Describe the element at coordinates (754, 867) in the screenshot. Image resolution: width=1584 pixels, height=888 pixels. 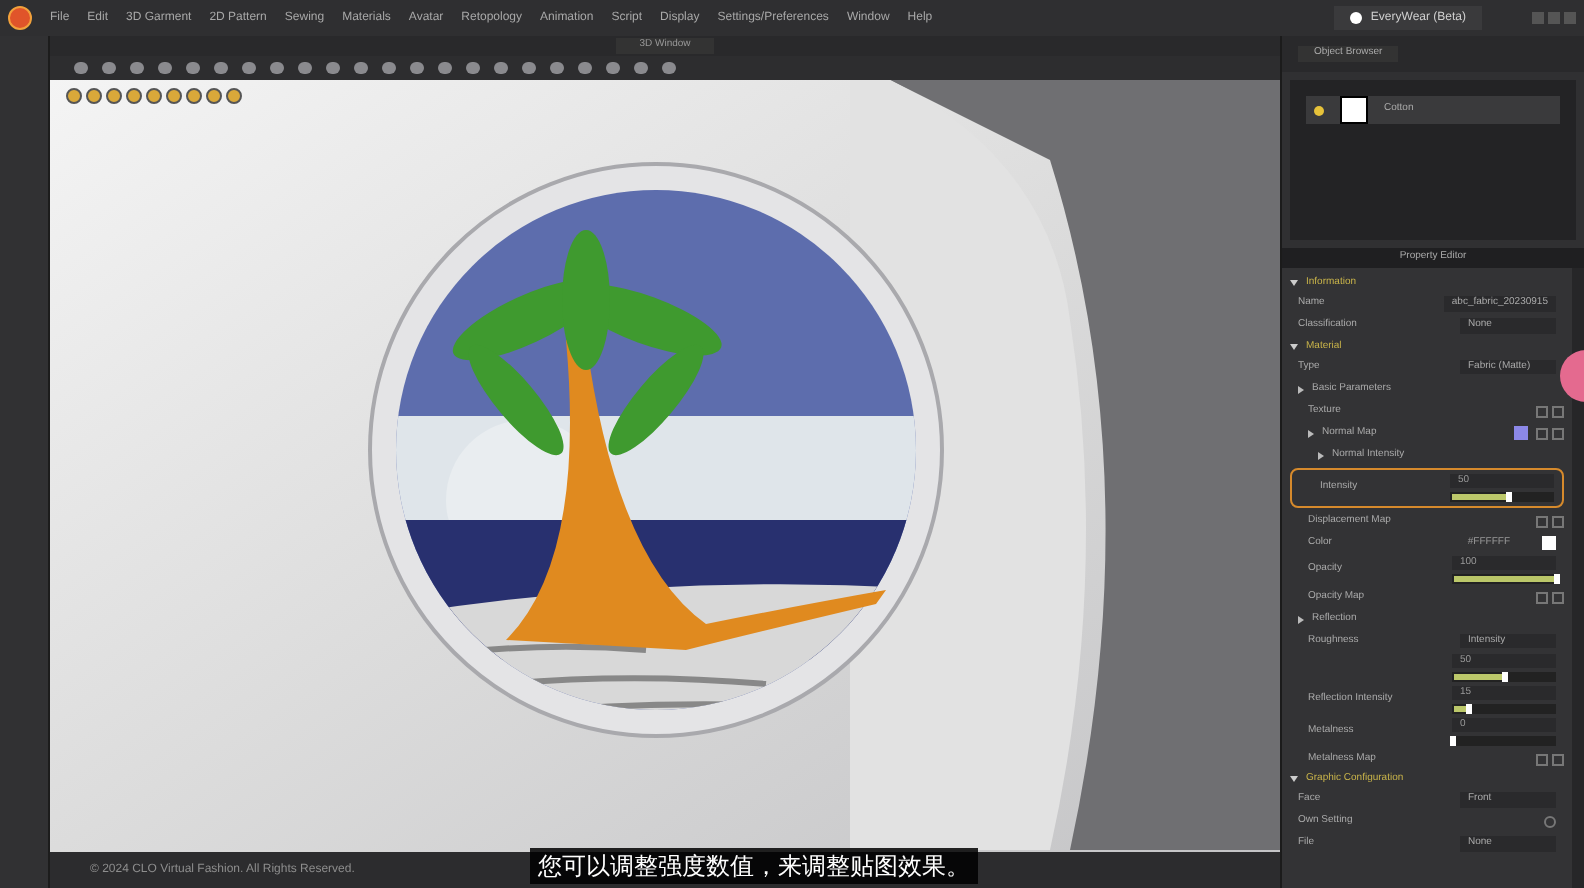
I see `subtitle-caption: 您可以调整强度数值，来调整贴图效果。` at that location.